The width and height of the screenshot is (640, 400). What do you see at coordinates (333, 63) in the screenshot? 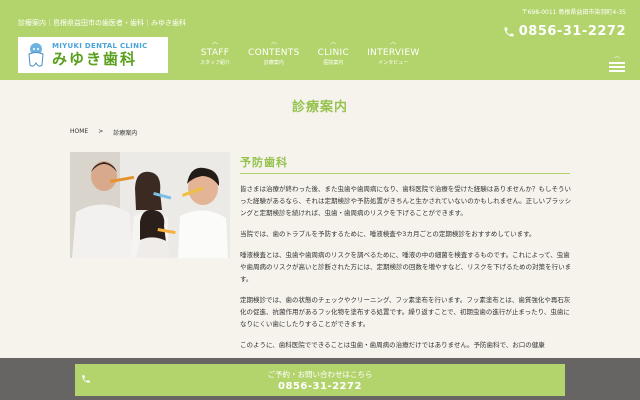
I see `nav-label-ja: 医院案内` at bounding box center [333, 63].